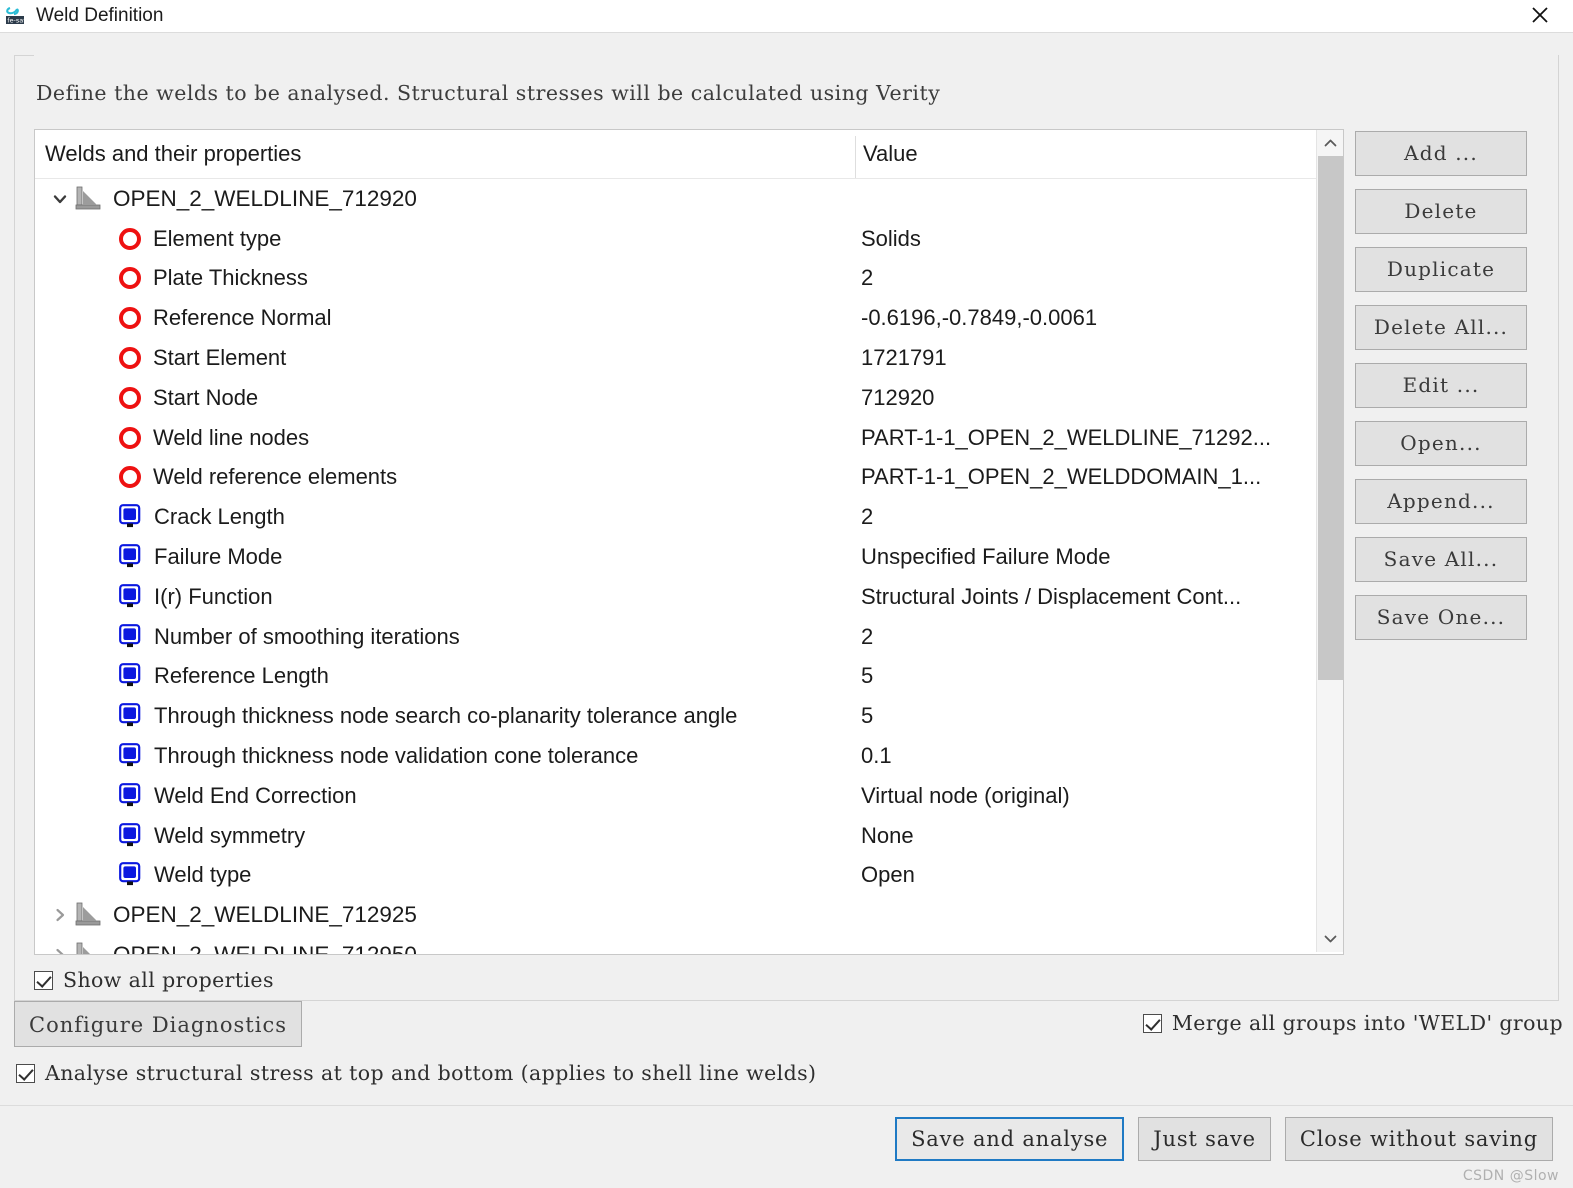 This screenshot has height=1188, width=1573. What do you see at coordinates (1418, 1139) in the screenshot?
I see `close-without-saving-button: Close without saving` at bounding box center [1418, 1139].